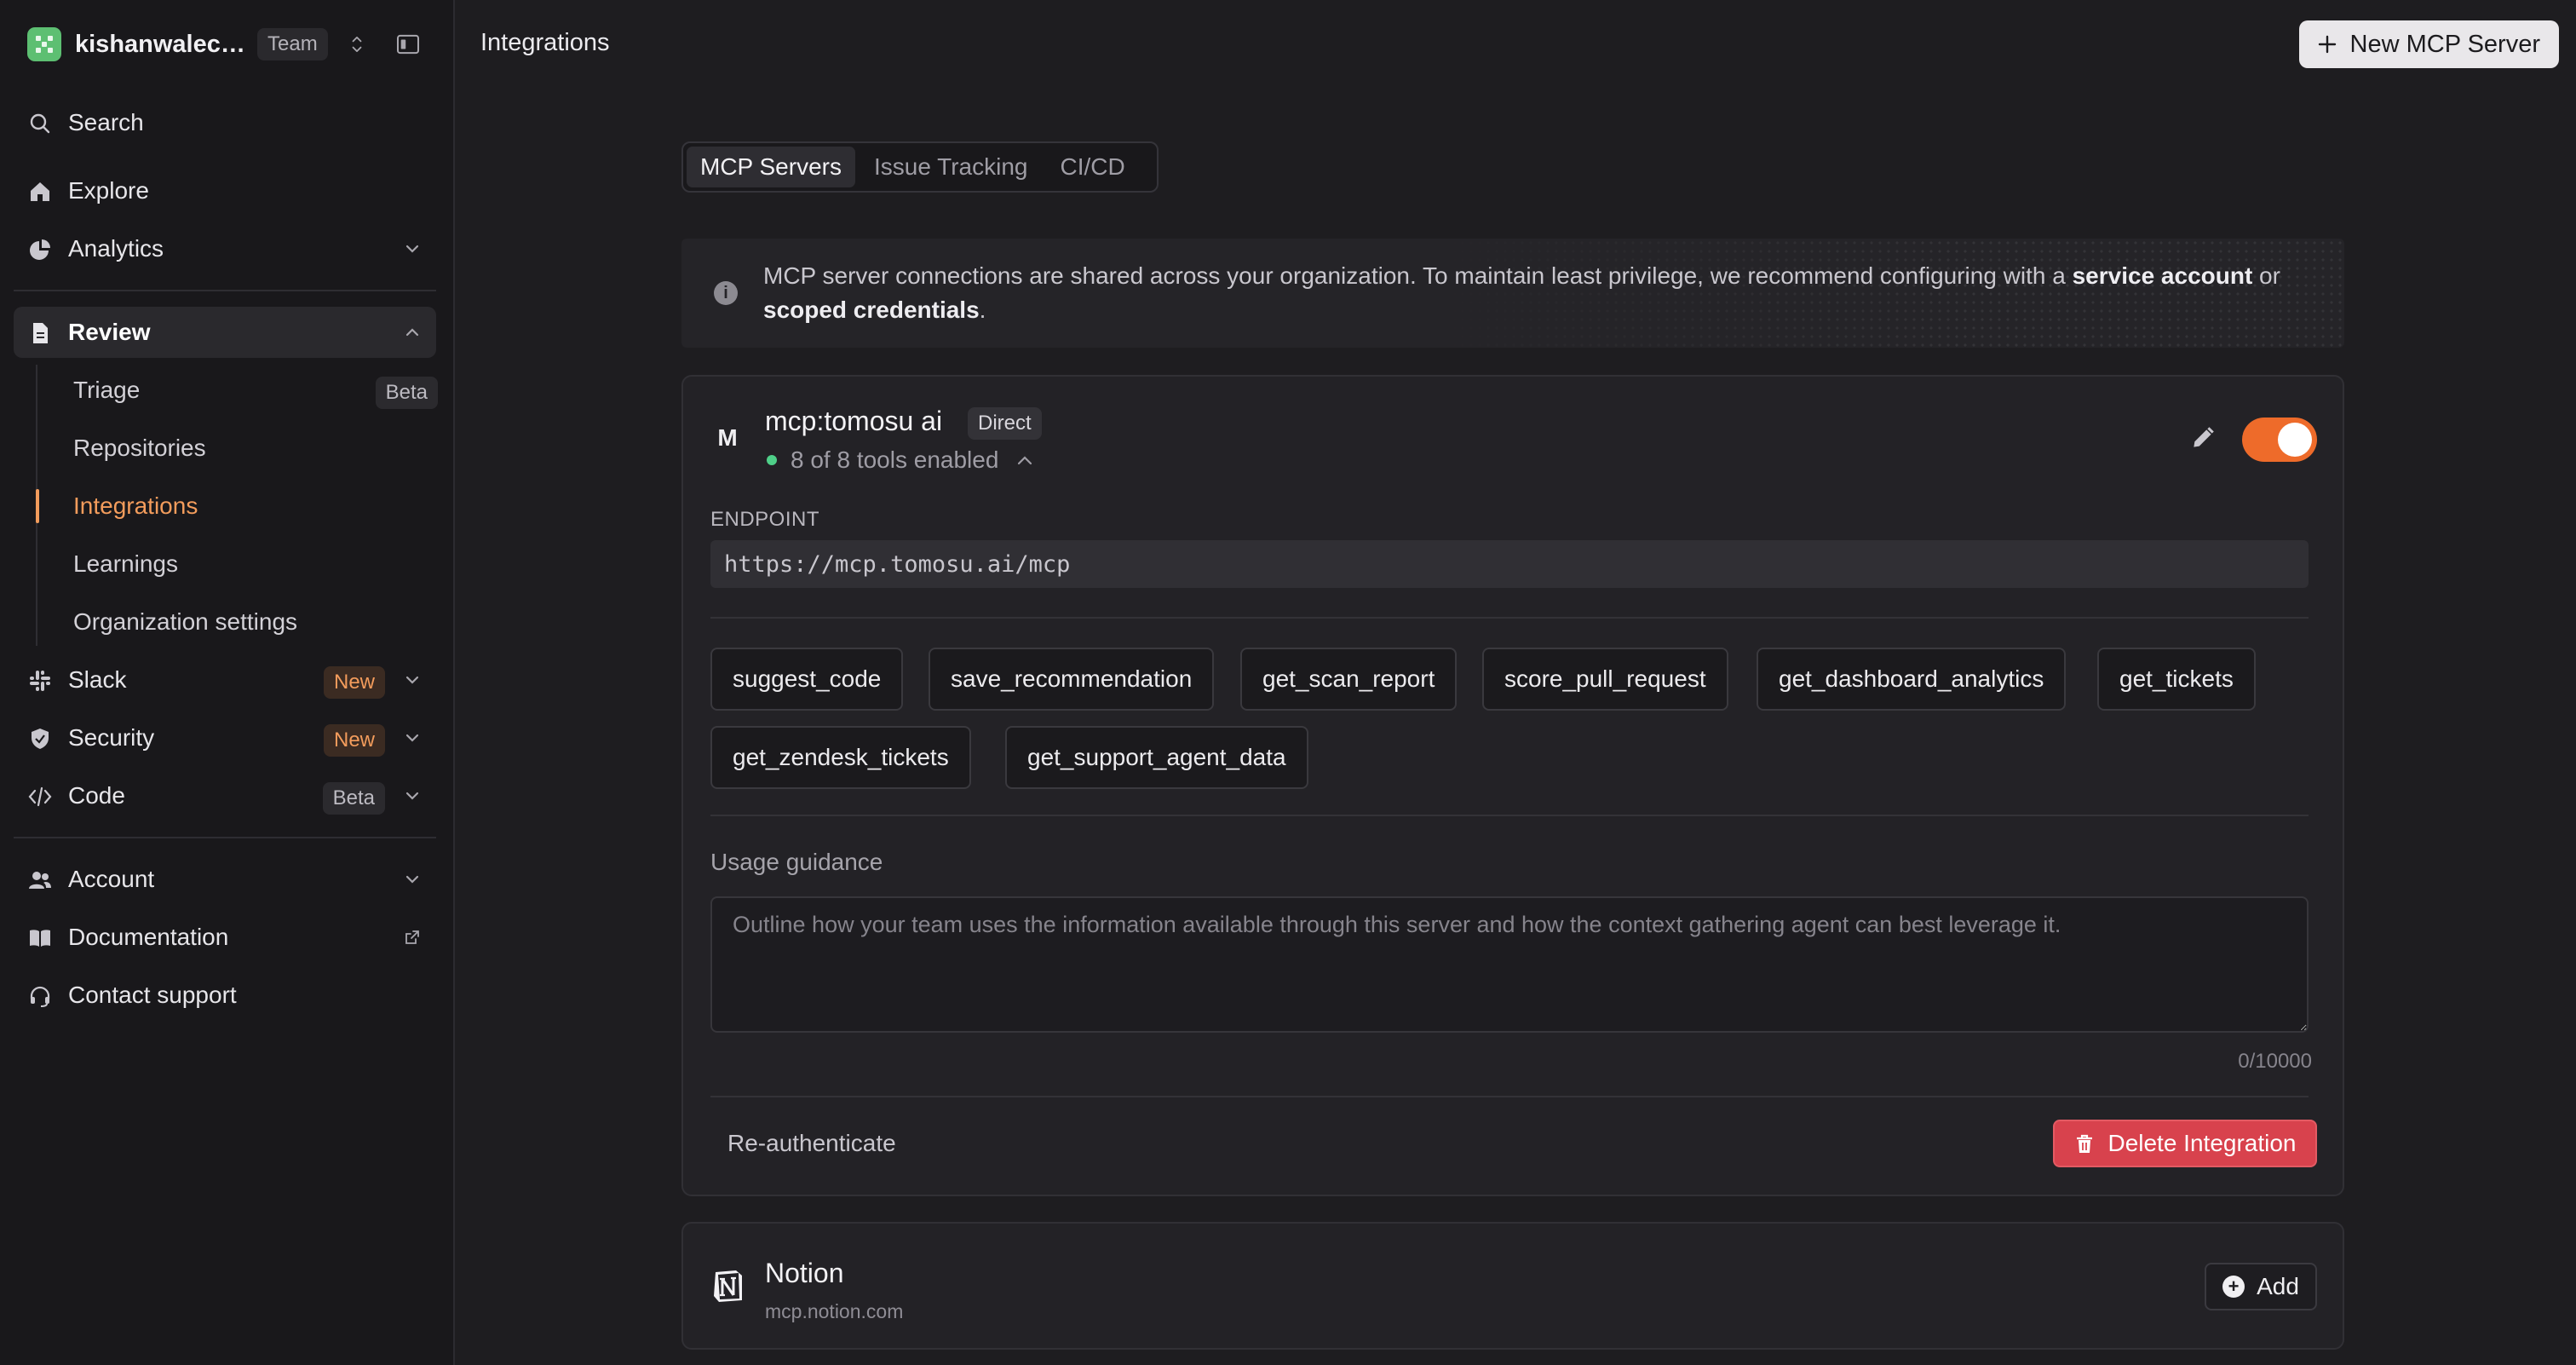 This screenshot has height=1365, width=2576. What do you see at coordinates (109, 332) in the screenshot?
I see `sidebar-item-label: Review` at bounding box center [109, 332].